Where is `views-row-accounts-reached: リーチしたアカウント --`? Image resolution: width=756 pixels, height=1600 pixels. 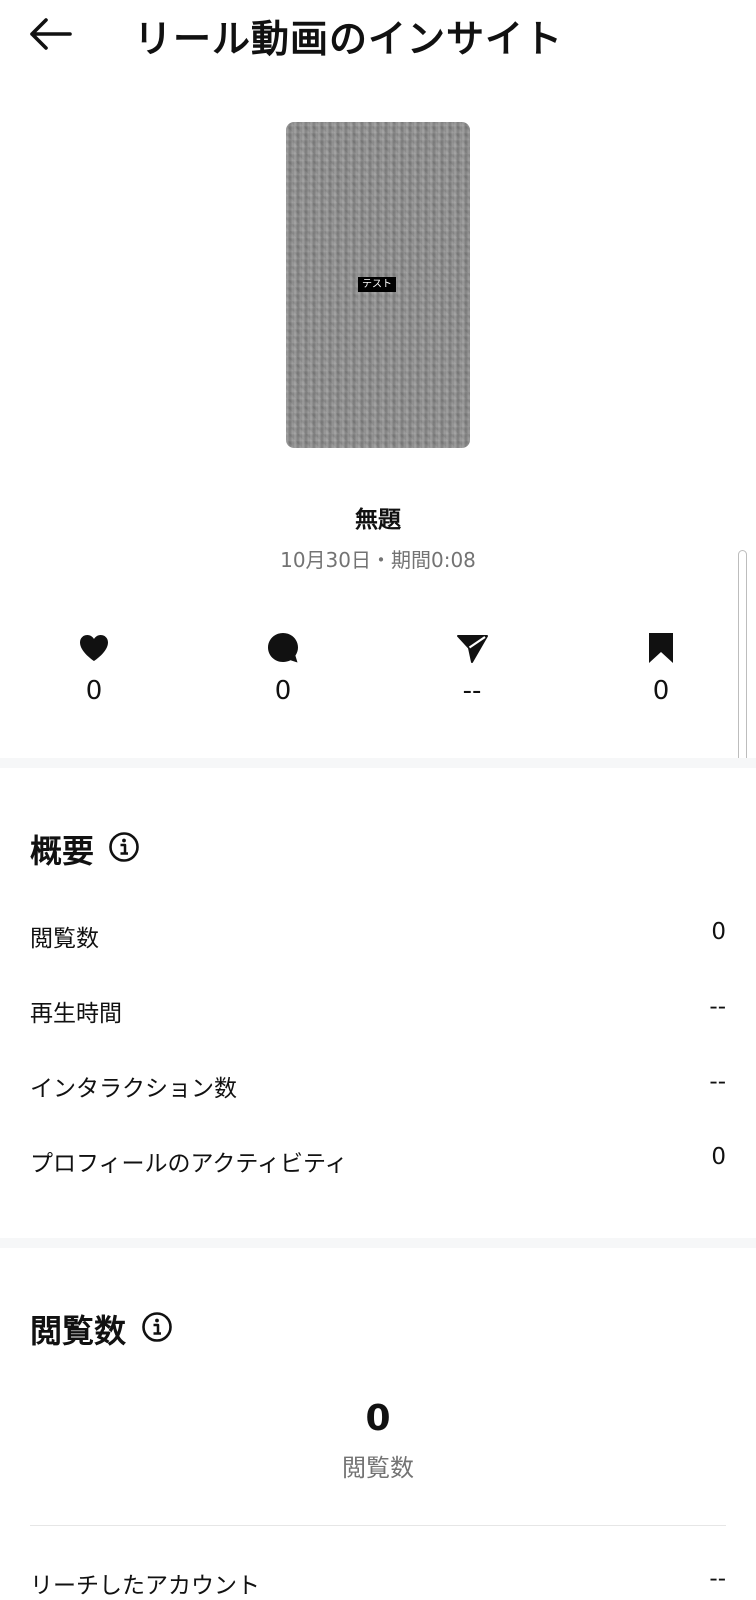
views-row-accounts-reached: リーチしたアカウント -- is located at coordinates (378, 1580).